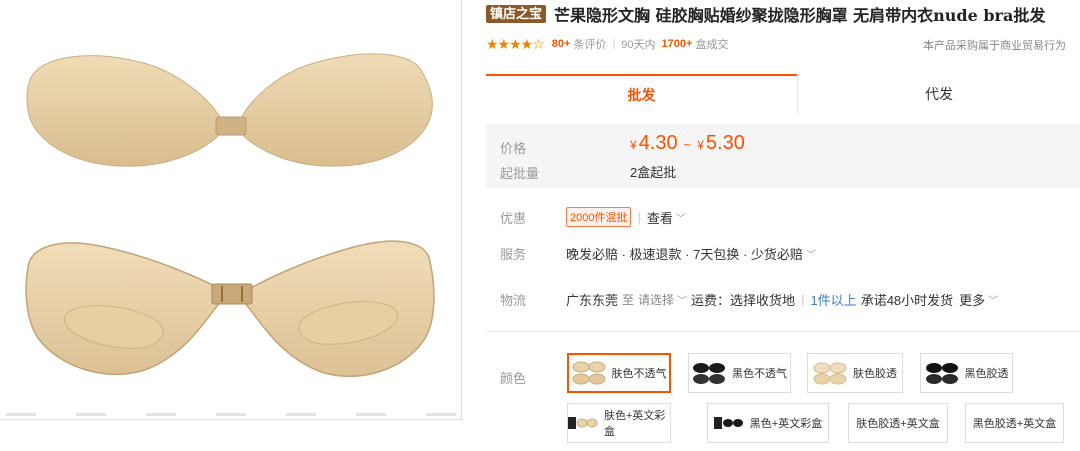 The width and height of the screenshot is (1080, 451). Describe the element at coordinates (513, 254) in the screenshot. I see `service-label: 服务` at that location.